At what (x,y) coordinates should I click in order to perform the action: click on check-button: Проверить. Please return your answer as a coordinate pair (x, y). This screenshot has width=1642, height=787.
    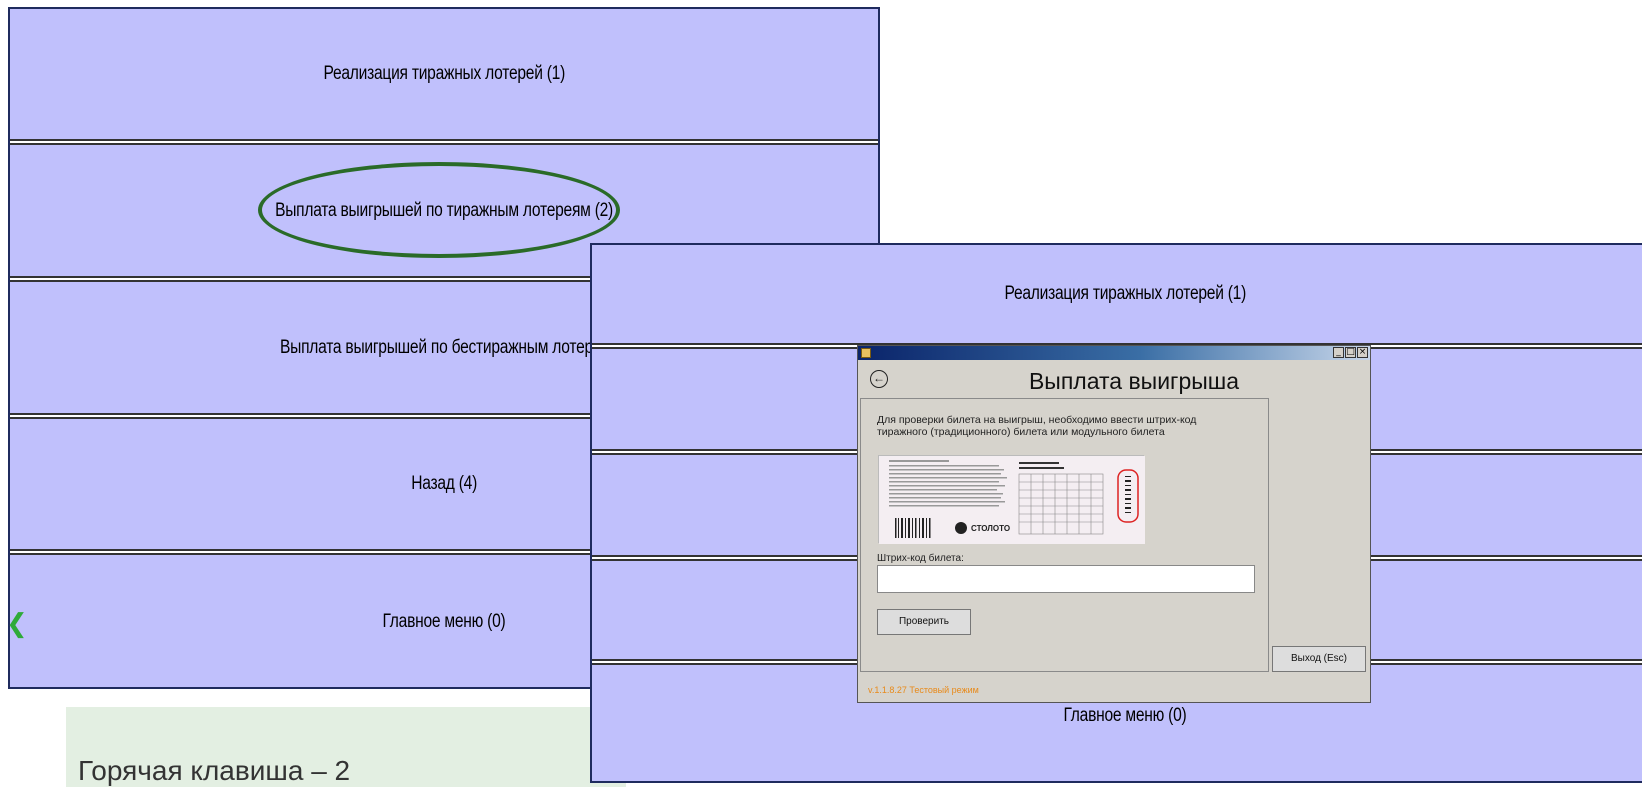
    Looking at the image, I should click on (924, 622).